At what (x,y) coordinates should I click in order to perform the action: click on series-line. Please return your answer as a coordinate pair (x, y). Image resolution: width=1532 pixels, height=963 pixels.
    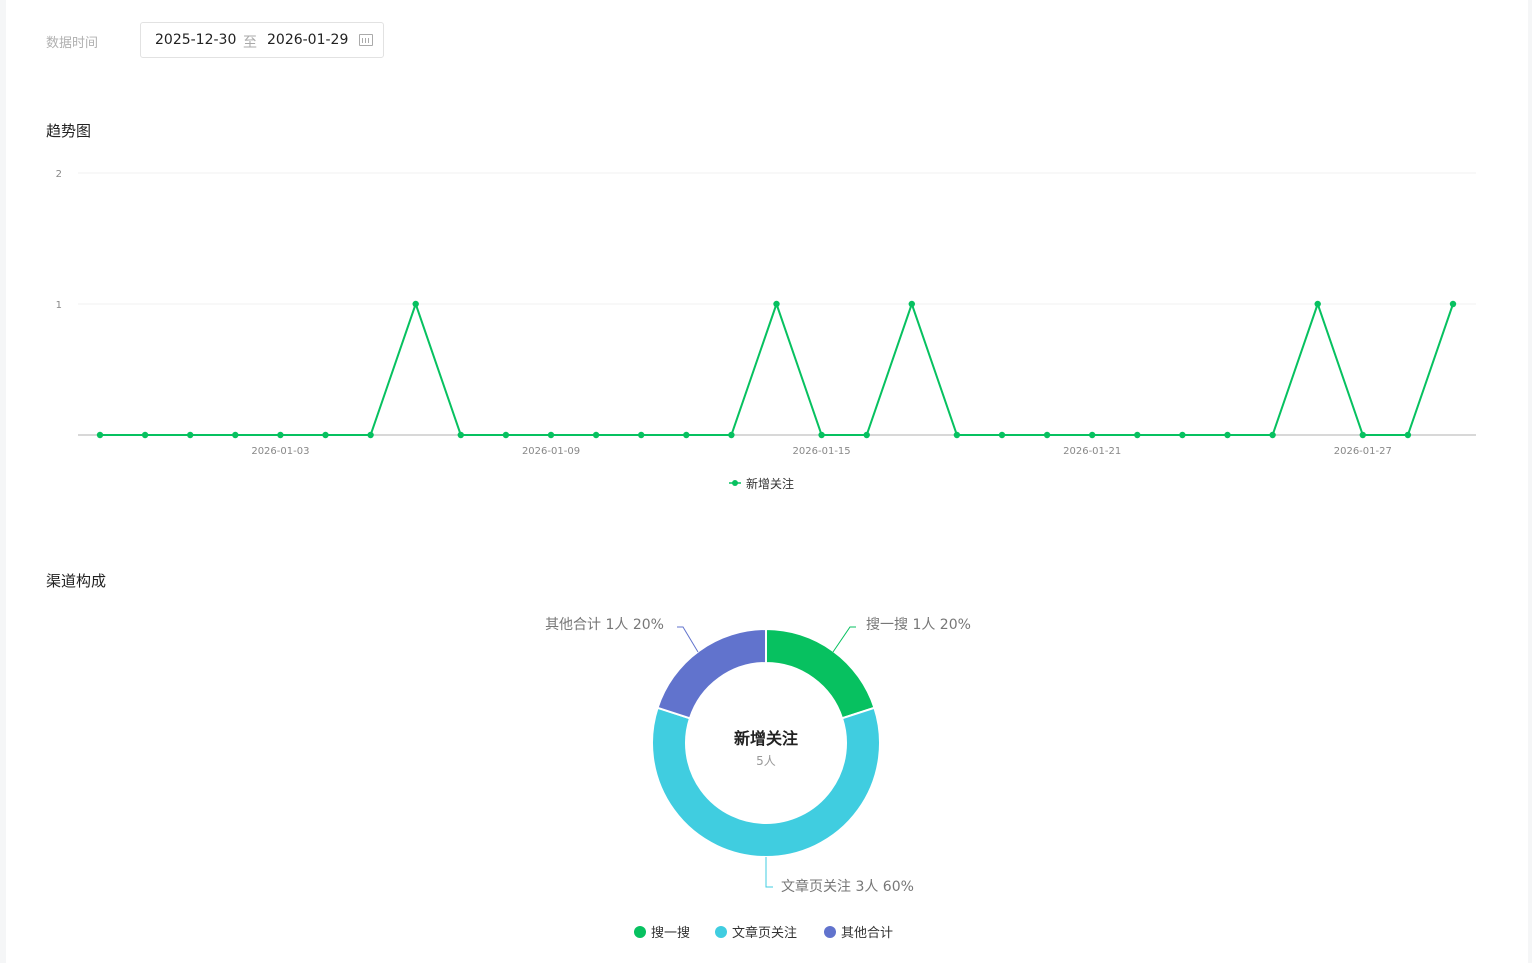
    Looking at the image, I should click on (777, 368).